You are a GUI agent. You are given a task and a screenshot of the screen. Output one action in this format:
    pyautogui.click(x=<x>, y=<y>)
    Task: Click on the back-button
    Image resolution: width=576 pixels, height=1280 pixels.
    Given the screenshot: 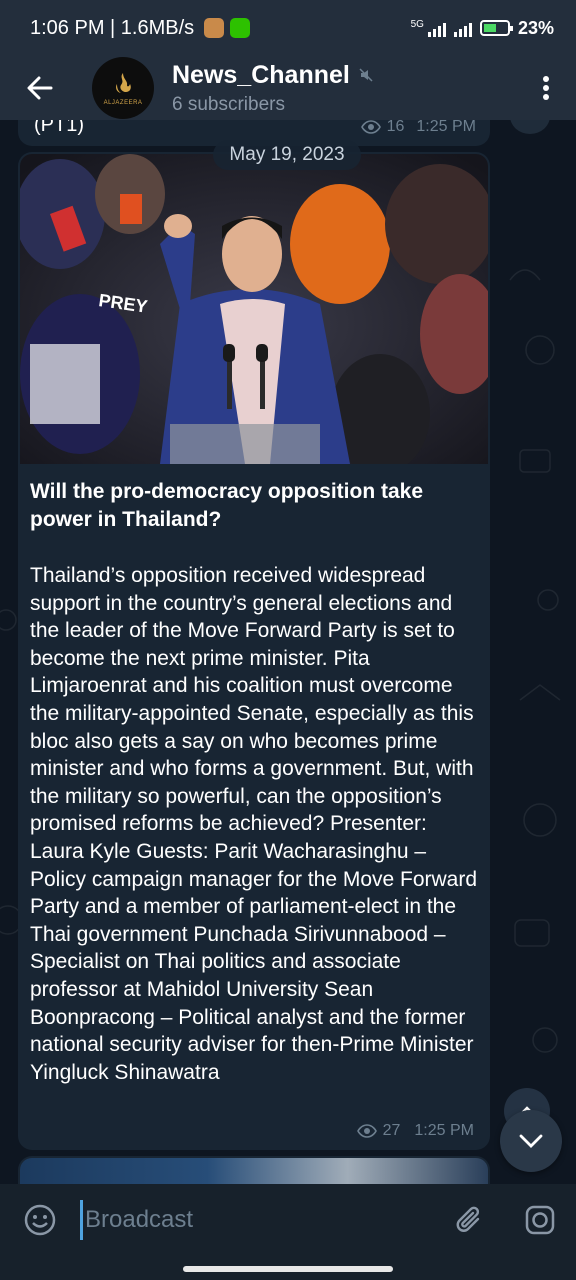 What is the action you would take?
    pyautogui.click(x=40, y=88)
    